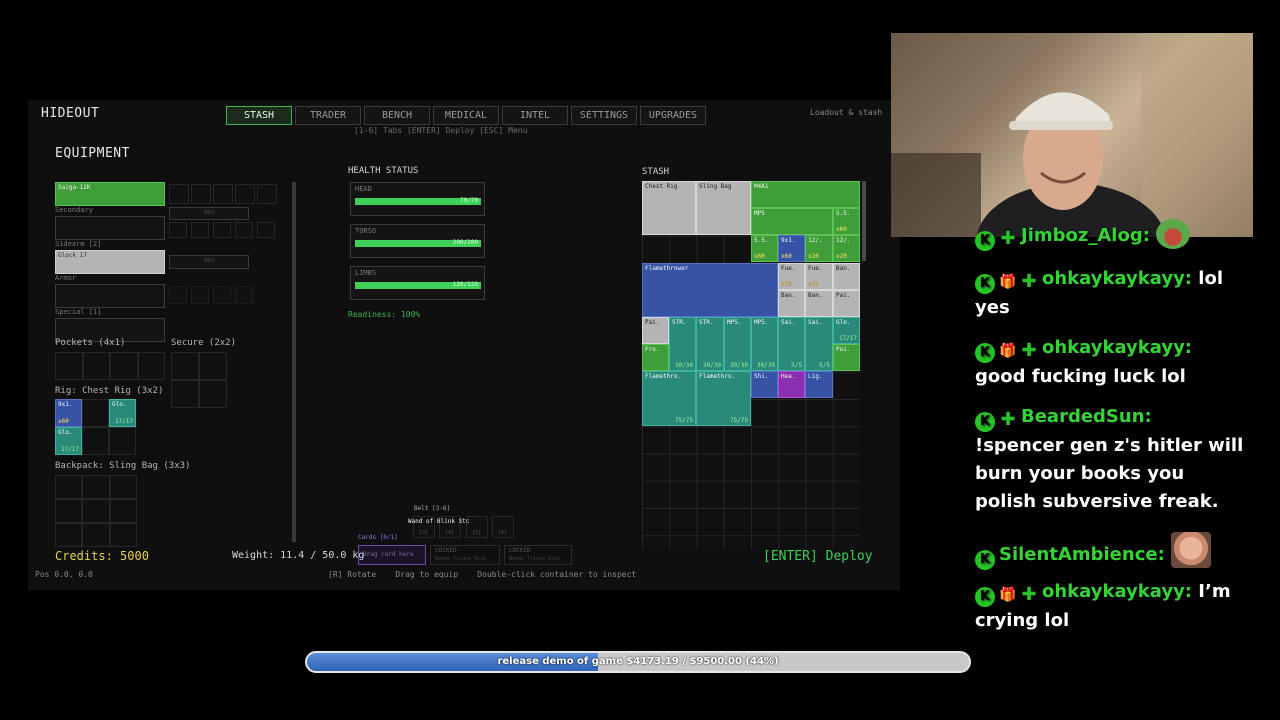 This screenshot has width=1280, height=720. I want to click on chat-username: BeardedSun:, so click(1086, 416).